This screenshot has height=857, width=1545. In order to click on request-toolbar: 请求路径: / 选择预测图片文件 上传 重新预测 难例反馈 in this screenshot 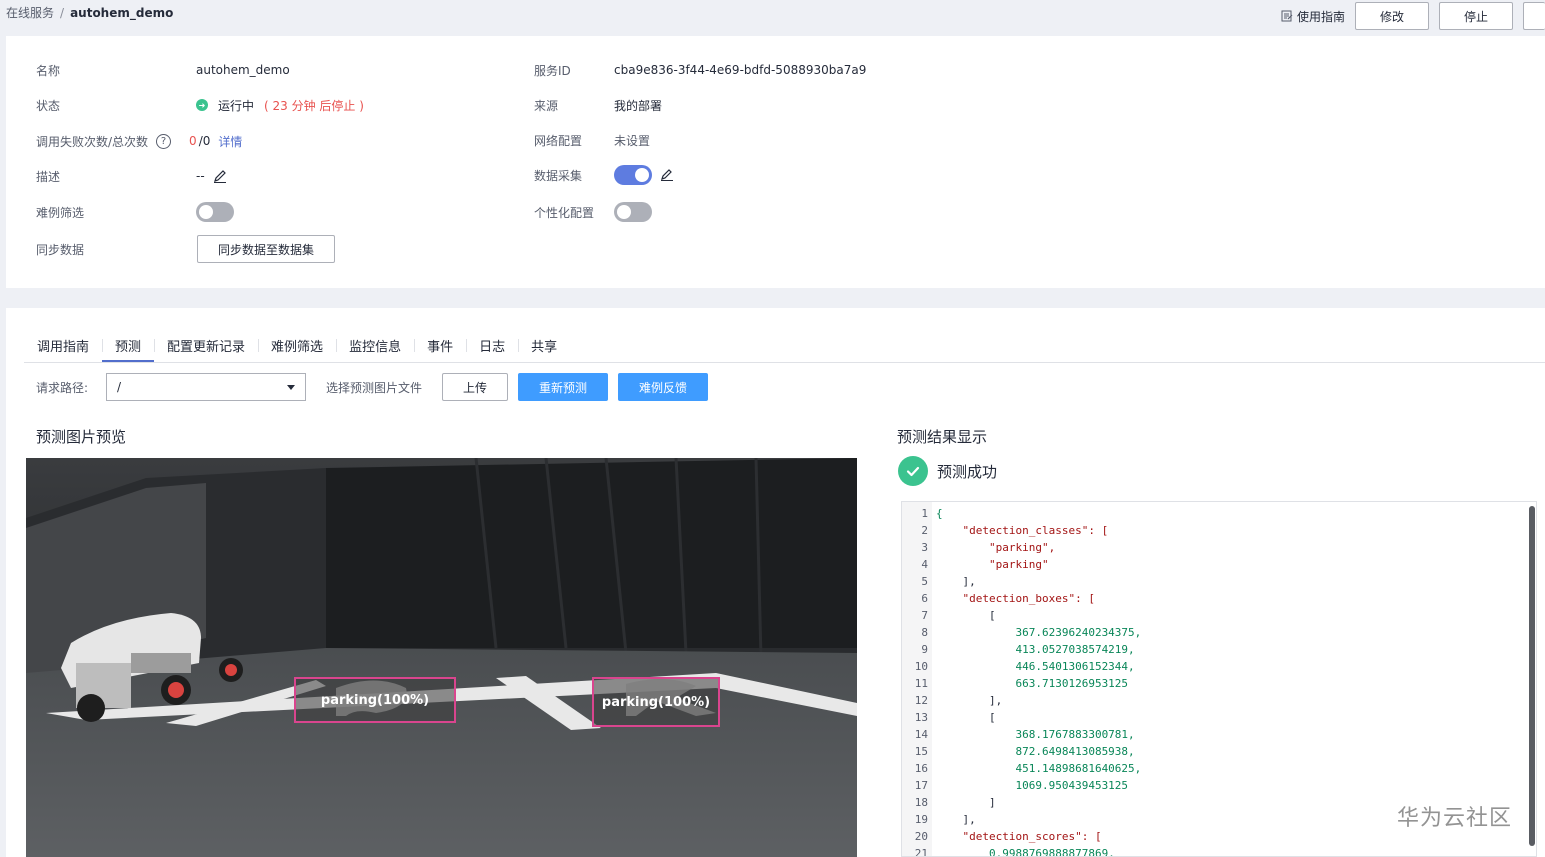, I will do `click(372, 387)`.